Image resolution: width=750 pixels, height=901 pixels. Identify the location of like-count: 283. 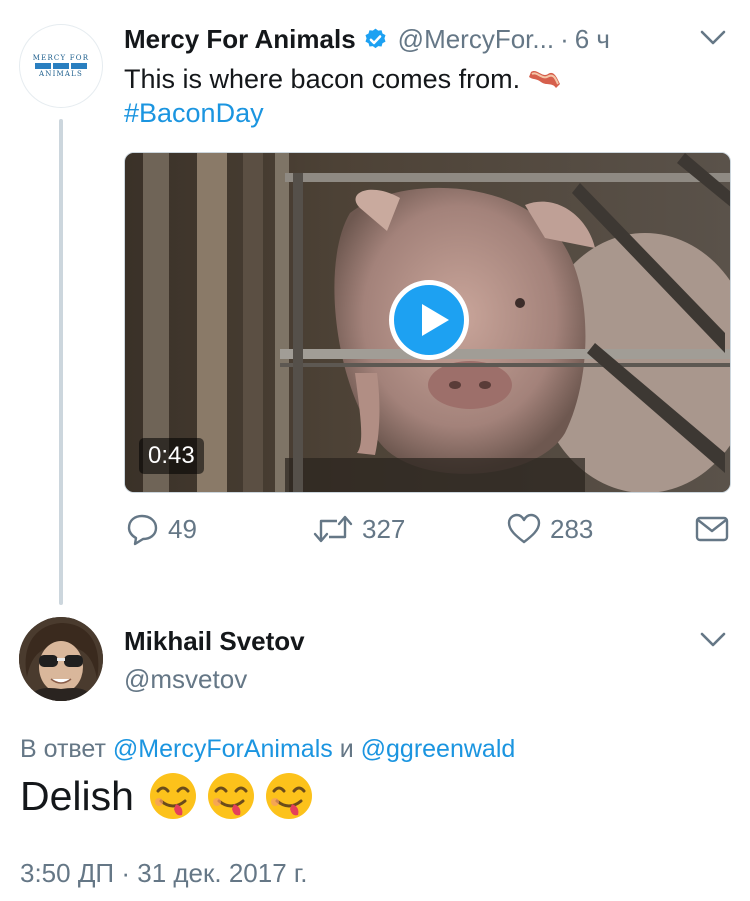
(572, 528).